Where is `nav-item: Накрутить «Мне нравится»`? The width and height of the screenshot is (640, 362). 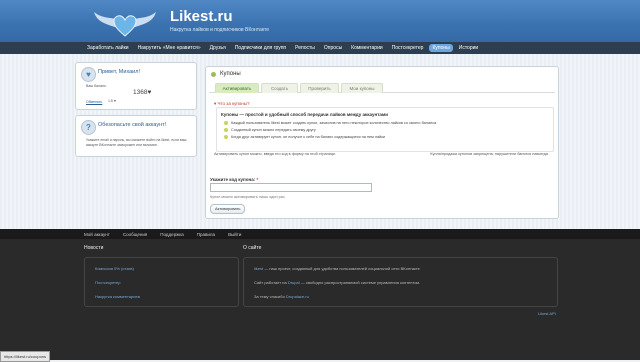
nav-item: Накрутить «Мне нравится» is located at coordinates (169, 48).